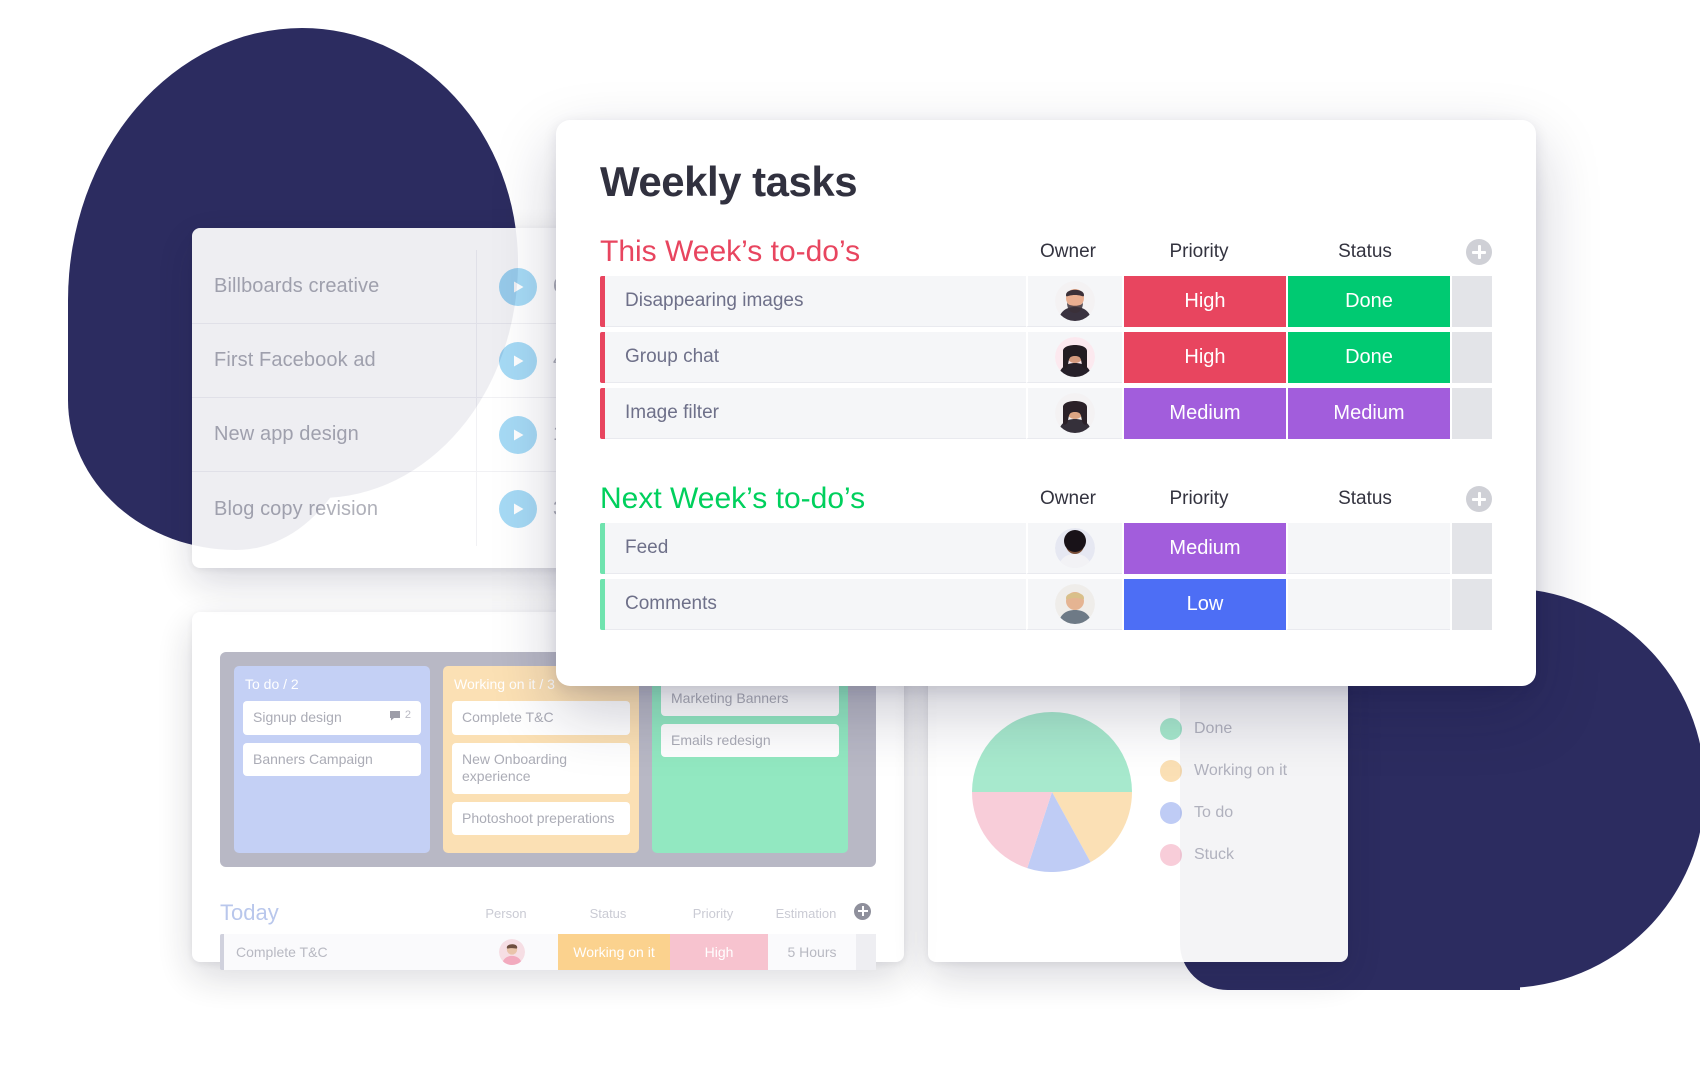 This screenshot has width=1700, height=1085. Describe the element at coordinates (815, 413) in the screenshot. I see `task-name: Image filter` at that location.